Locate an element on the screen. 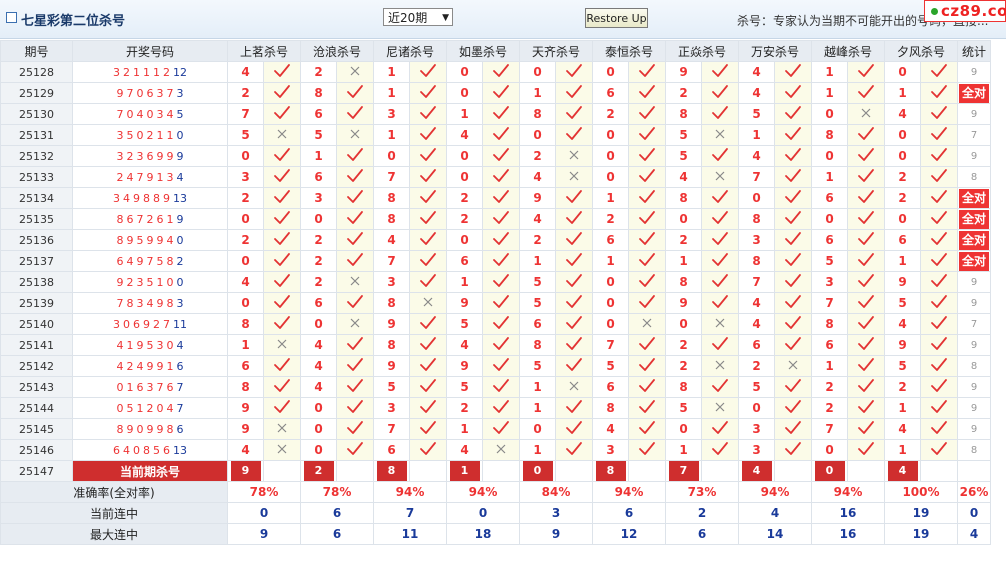  draw-numbers-cell: 64085613 is located at coordinates (150, 450).